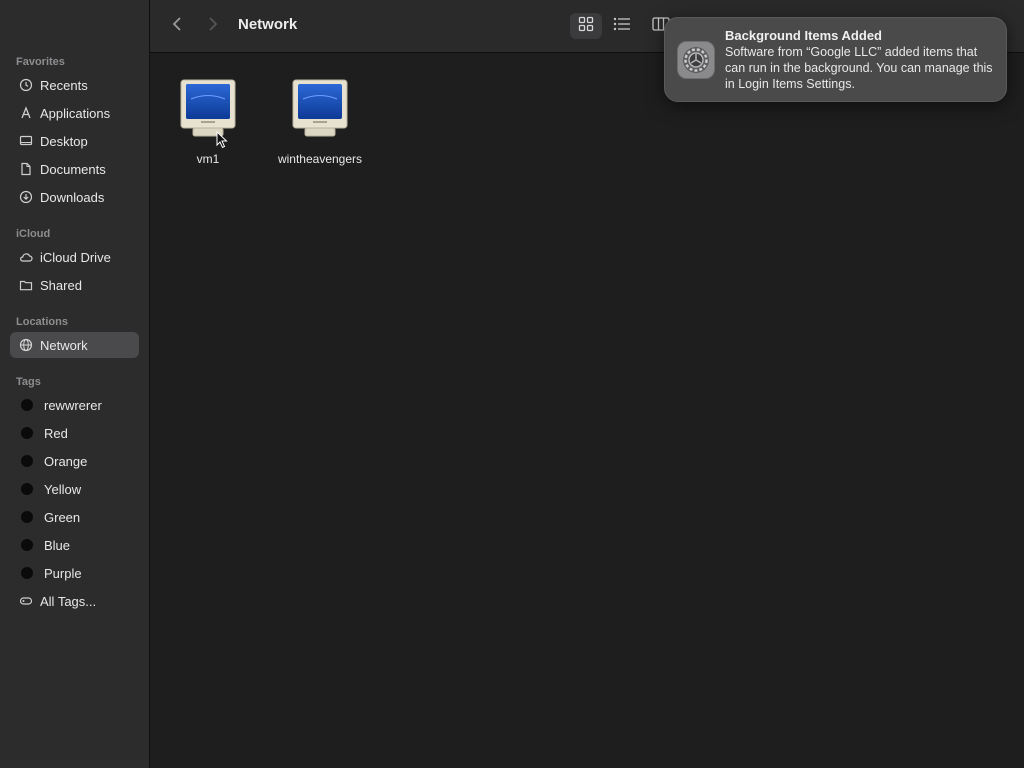  I want to click on sidebar-tag-rewwrerer: rewwrerer, so click(74, 405).